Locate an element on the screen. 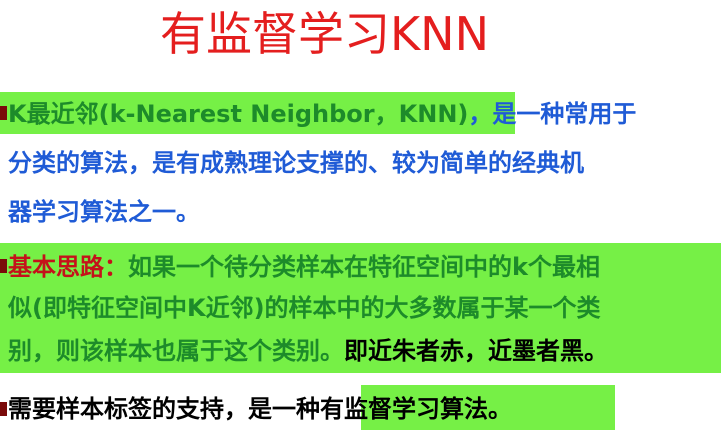 This screenshot has height=430, width=724. para1-line1: K最近邻(k-Nearest Neighbor，KNN)，是一种常用于 is located at coordinates (322, 114).